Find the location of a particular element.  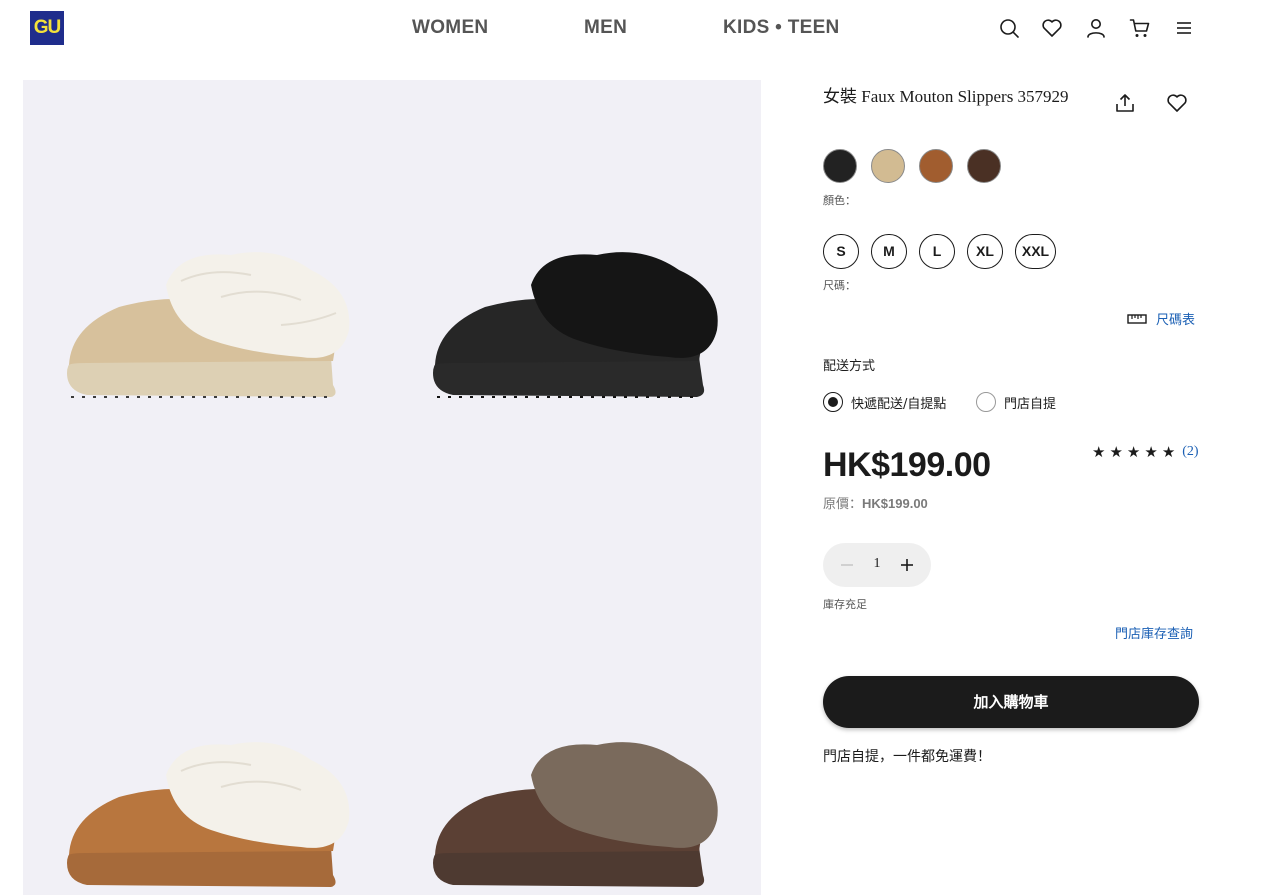

site-header: GU WOMEN MEN KIDS • TEEN is located at coordinates (634, 29).